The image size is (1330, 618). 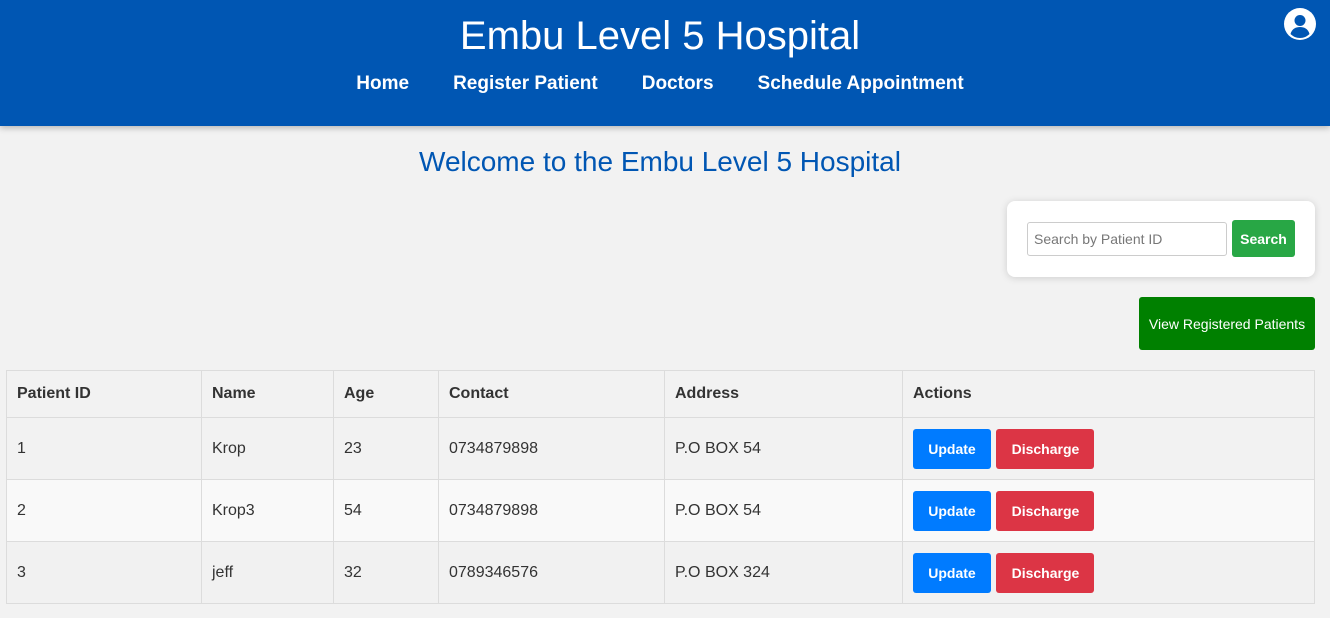 What do you see at coordinates (386, 510) in the screenshot?
I see `cell-age: 54` at bounding box center [386, 510].